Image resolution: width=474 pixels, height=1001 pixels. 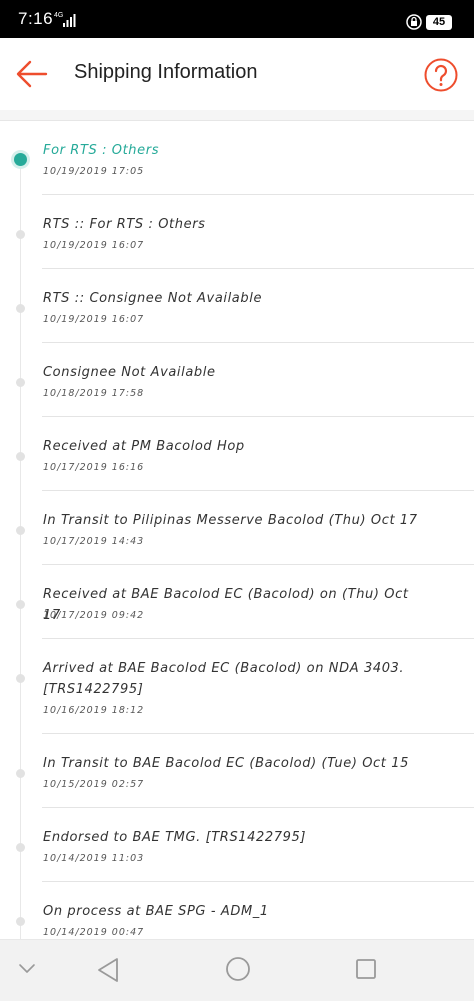 I want to click on event-status: On process at BAE SPG - ADM_1, so click(x=156, y=911).